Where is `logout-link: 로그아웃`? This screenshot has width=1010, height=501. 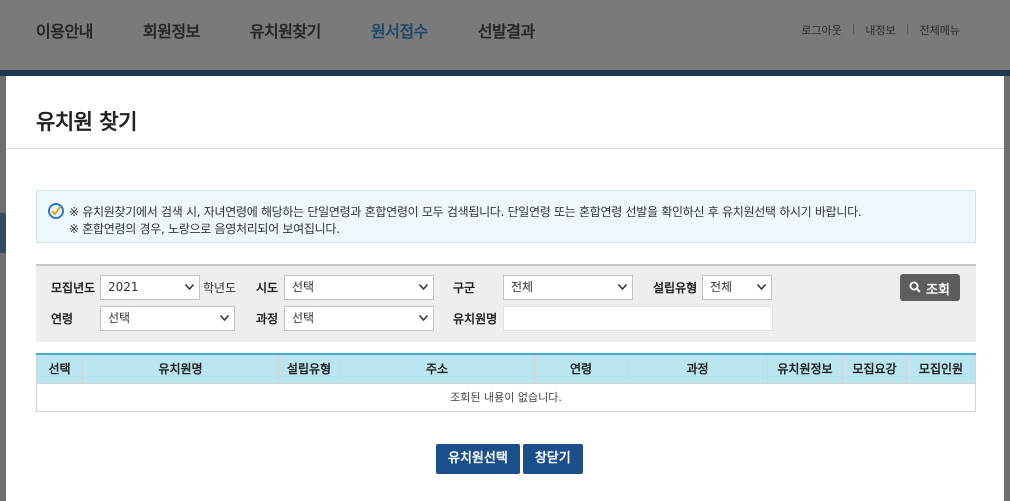
logout-link: 로그아웃 is located at coordinates (821, 30).